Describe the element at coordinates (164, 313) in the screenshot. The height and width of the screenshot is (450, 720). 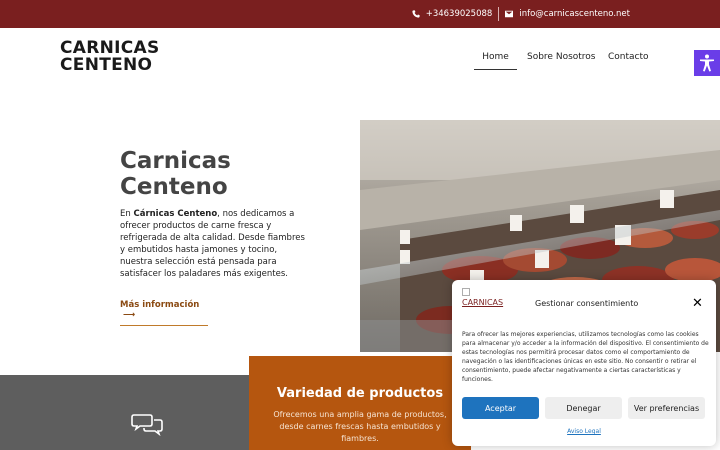
I see `more-info-link: Más información ⟶` at that location.